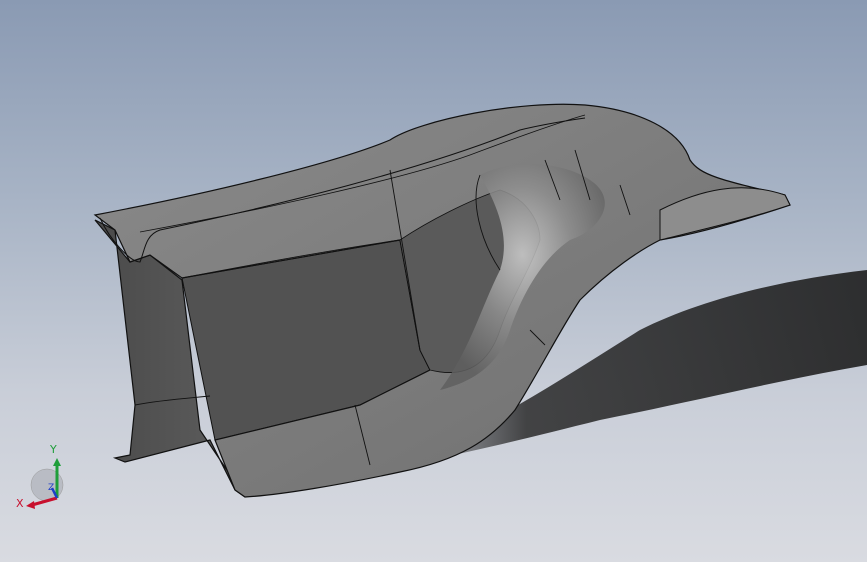 This screenshot has width=867, height=562. Describe the element at coordinates (53, 449) in the screenshot. I see `y-axis-label: Y` at that location.